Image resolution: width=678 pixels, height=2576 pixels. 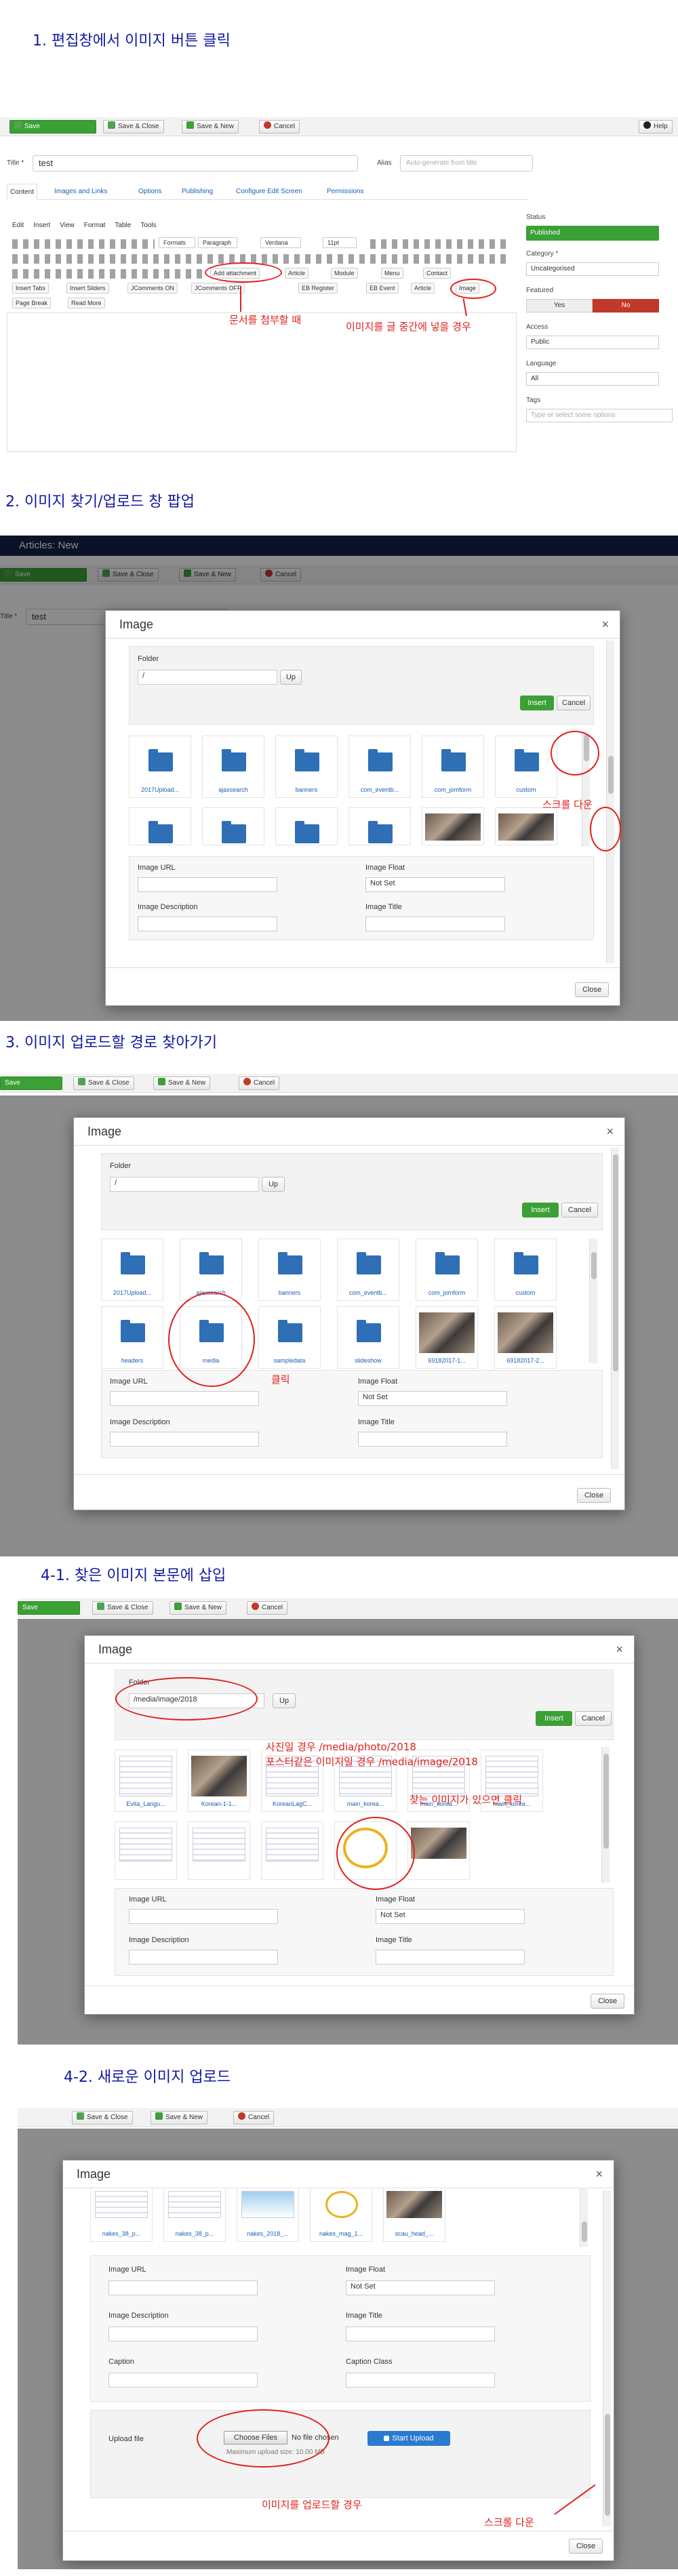 What do you see at coordinates (81, 192) in the screenshot?
I see `tab-images-links: Images and Links` at bounding box center [81, 192].